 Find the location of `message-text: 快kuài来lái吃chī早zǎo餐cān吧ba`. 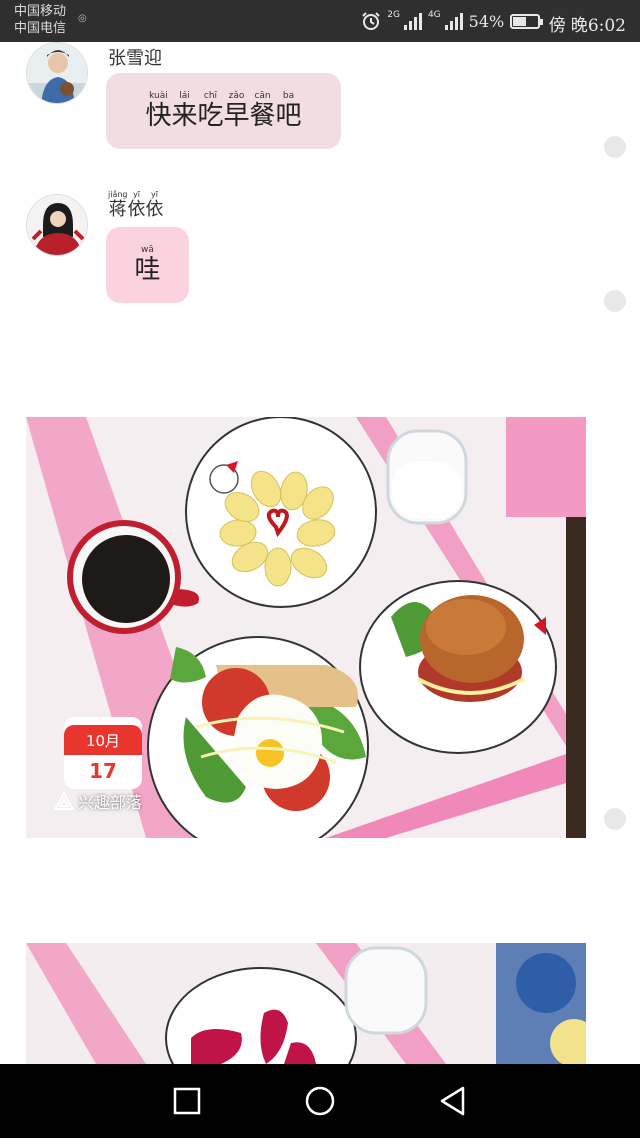

message-text: 快kuài来lái吃chī早zǎo餐cān吧ba is located at coordinates (223, 110).